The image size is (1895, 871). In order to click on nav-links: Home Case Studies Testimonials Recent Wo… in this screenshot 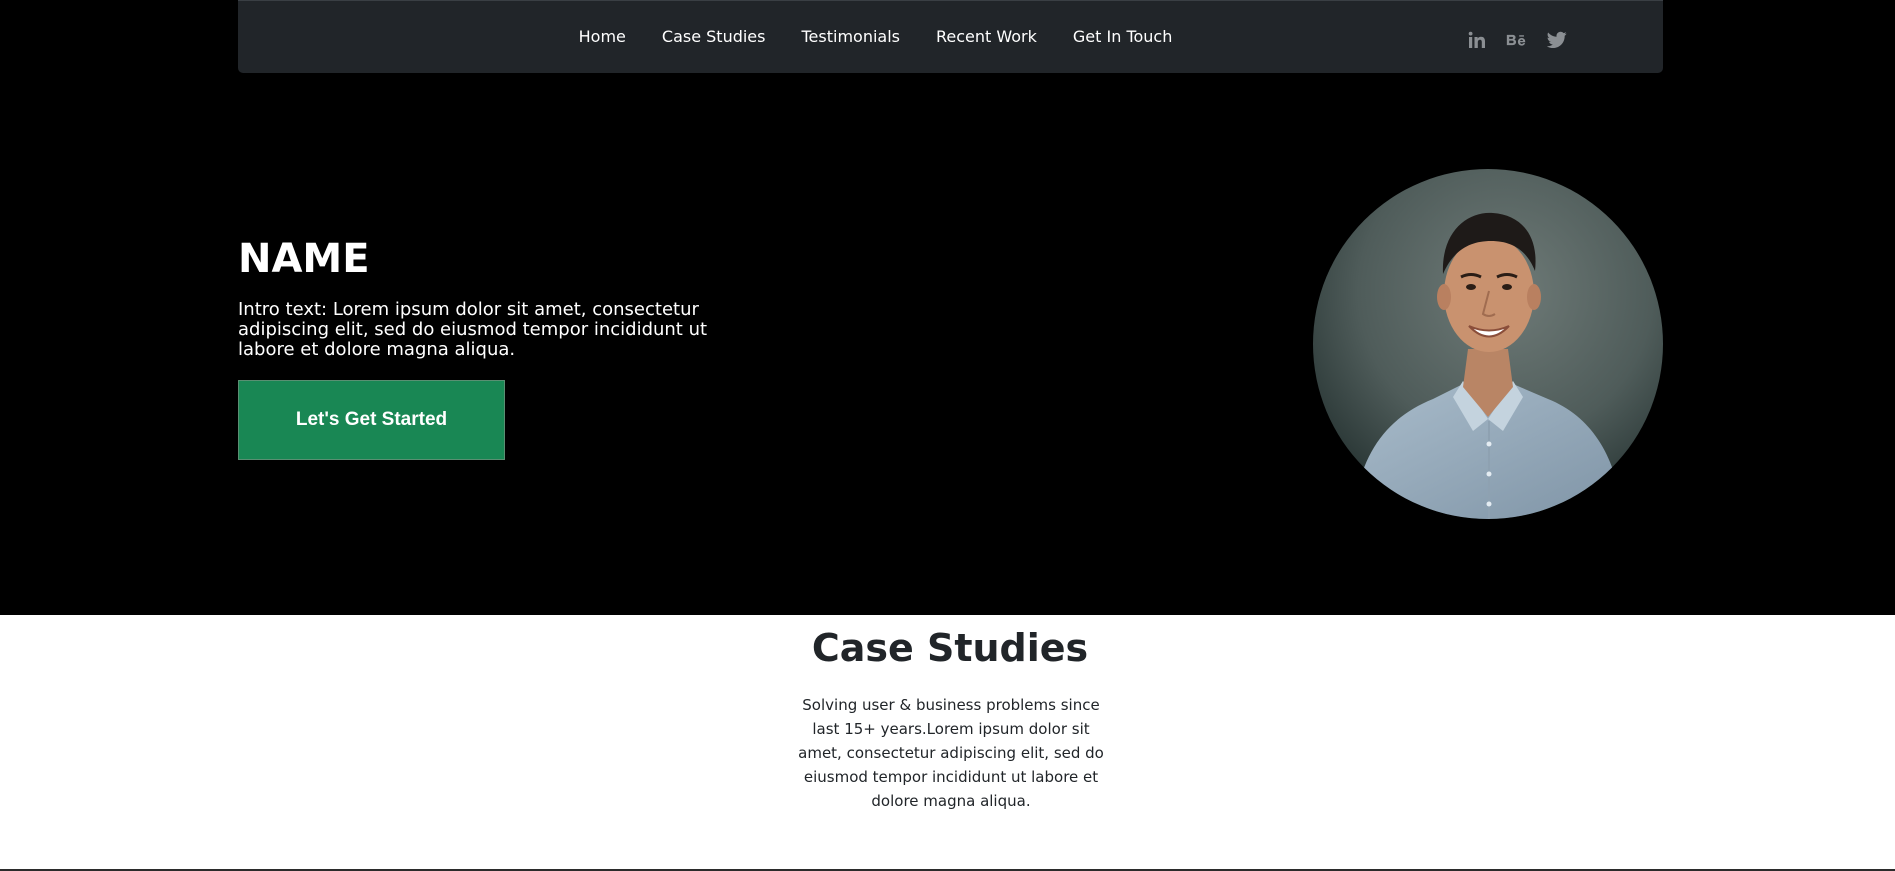, I will do `click(950, 36)`.